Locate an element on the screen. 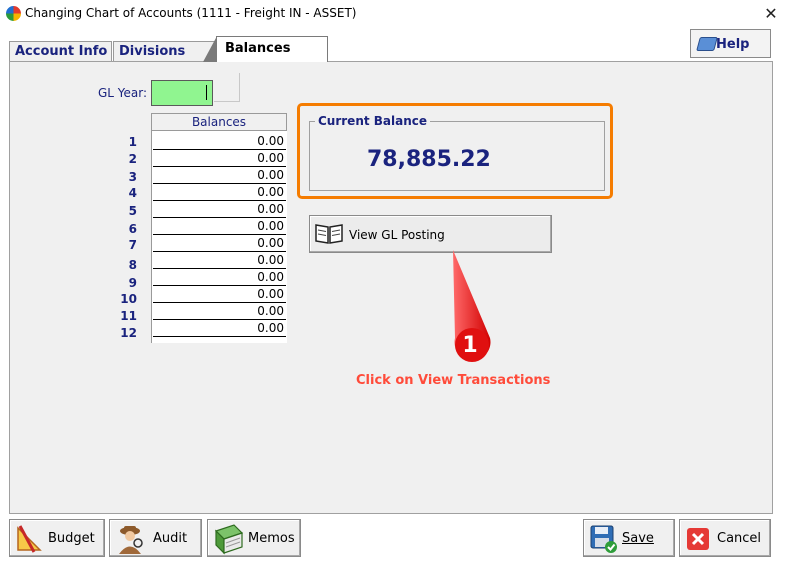 This screenshot has width=788, height=570. save-label: Save is located at coordinates (638, 538).